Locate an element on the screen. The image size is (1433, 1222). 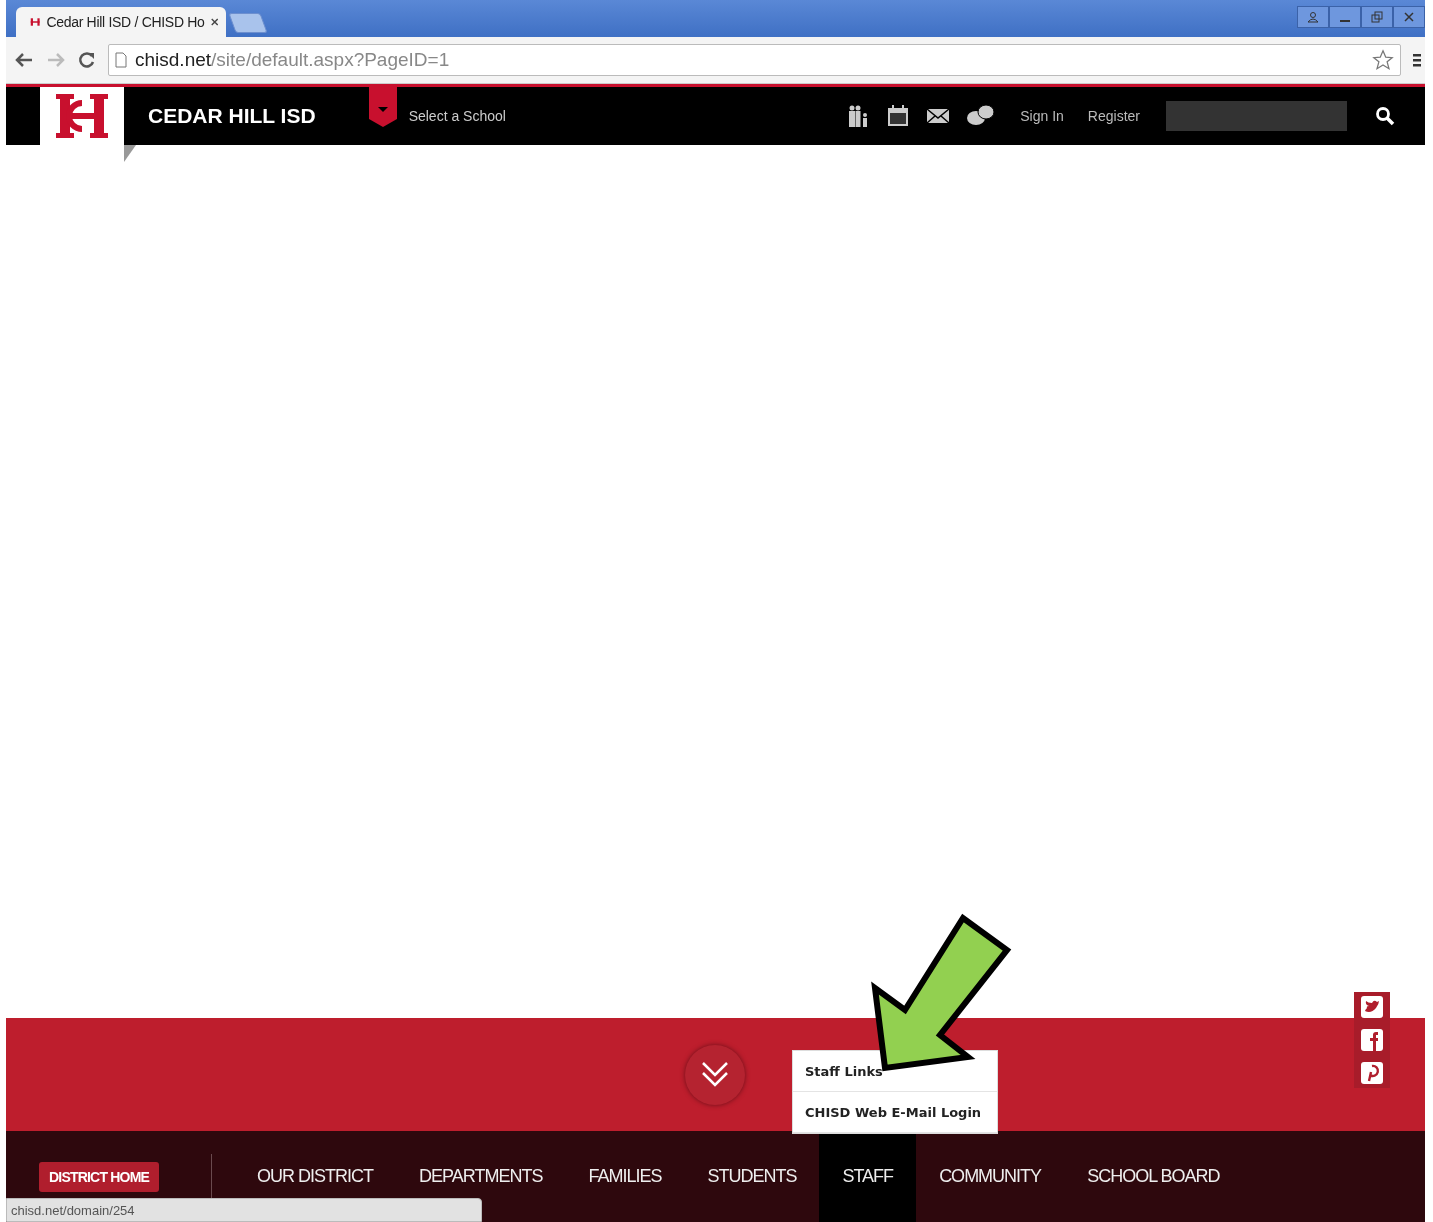
translate-icon is located at coordinates (981, 116).